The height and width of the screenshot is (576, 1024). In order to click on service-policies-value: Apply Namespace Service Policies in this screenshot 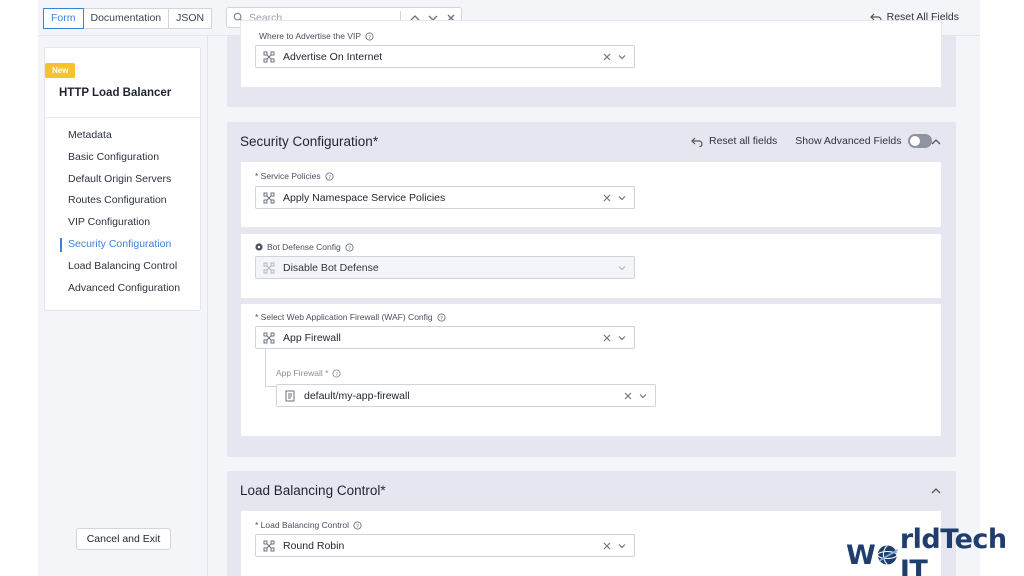, I will do `click(364, 198)`.